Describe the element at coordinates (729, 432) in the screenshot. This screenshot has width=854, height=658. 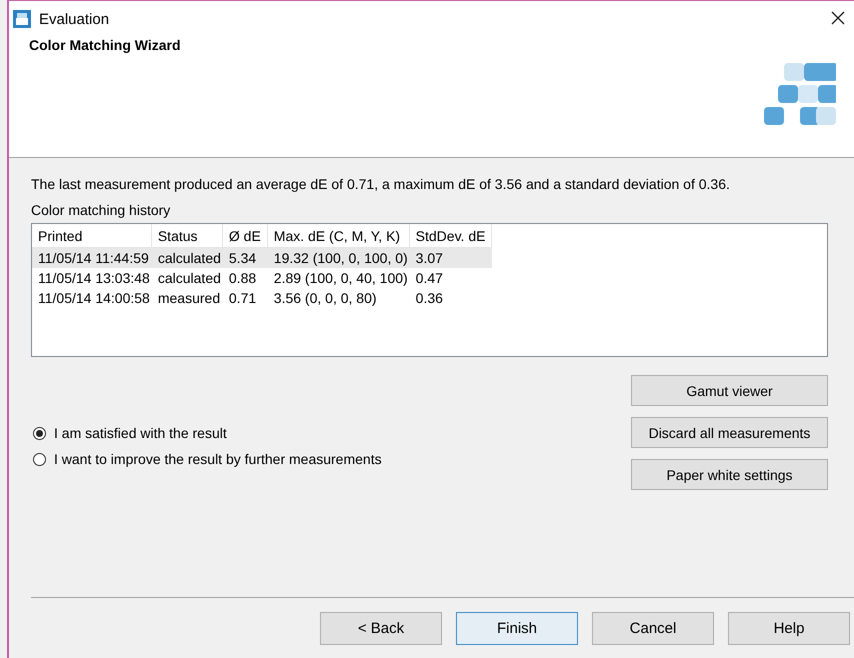
I see `action-button: Discard all measurements` at that location.